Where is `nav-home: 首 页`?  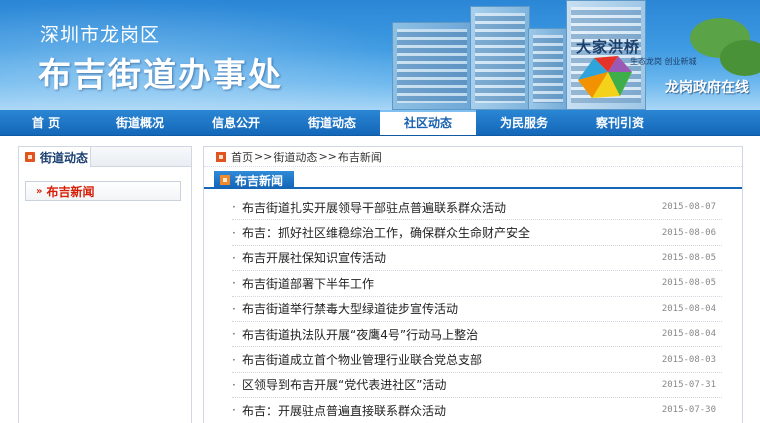 nav-home: 首 页 is located at coordinates (46, 122).